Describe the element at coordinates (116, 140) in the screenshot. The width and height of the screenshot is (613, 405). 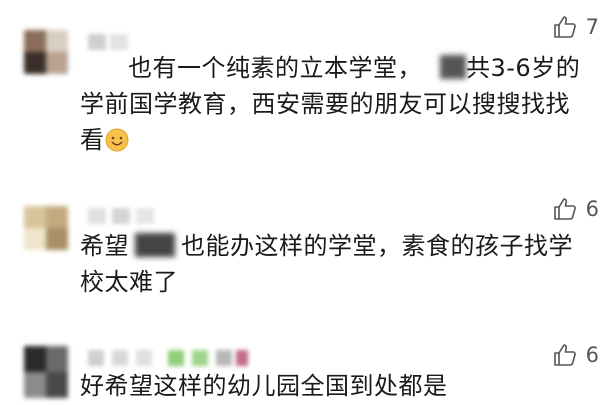
I see `smiling-face-emoji` at that location.